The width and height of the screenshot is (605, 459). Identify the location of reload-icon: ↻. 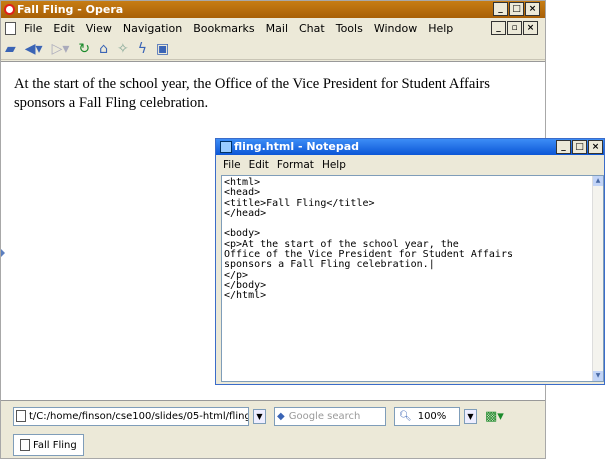
(84, 49).